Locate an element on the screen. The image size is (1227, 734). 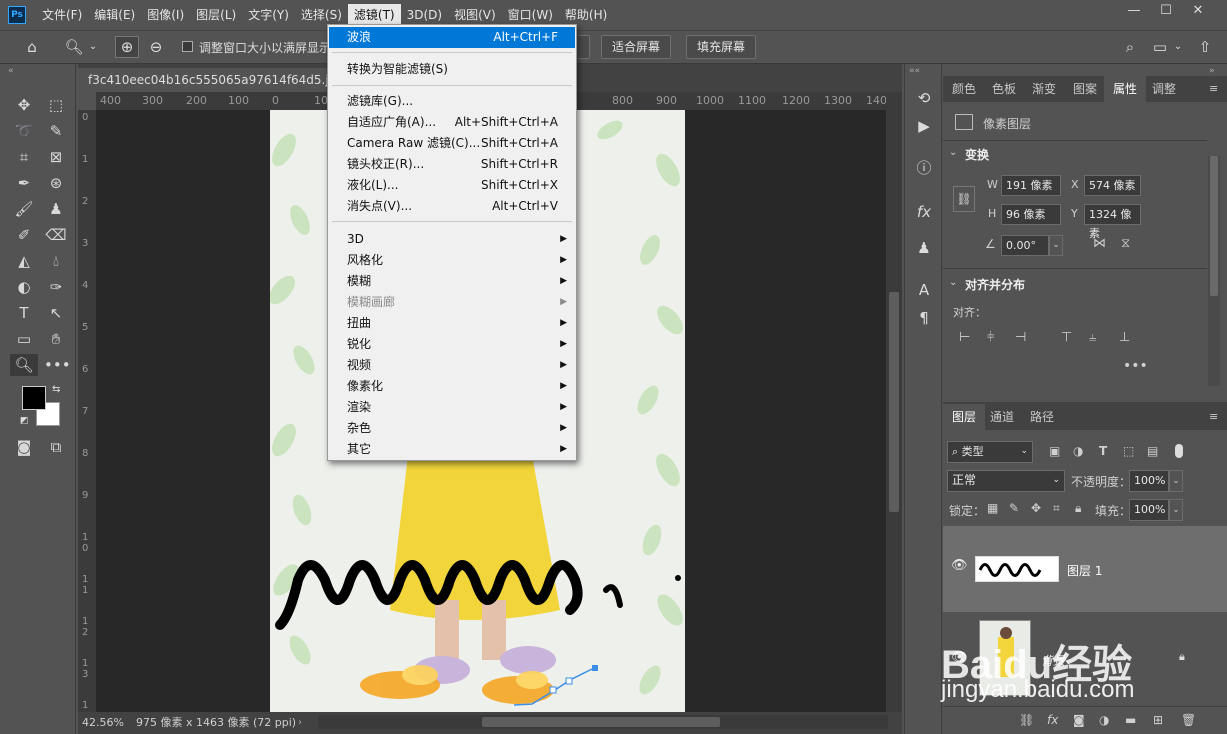
stamp-tool-icon: ♟ is located at coordinates (56, 209).